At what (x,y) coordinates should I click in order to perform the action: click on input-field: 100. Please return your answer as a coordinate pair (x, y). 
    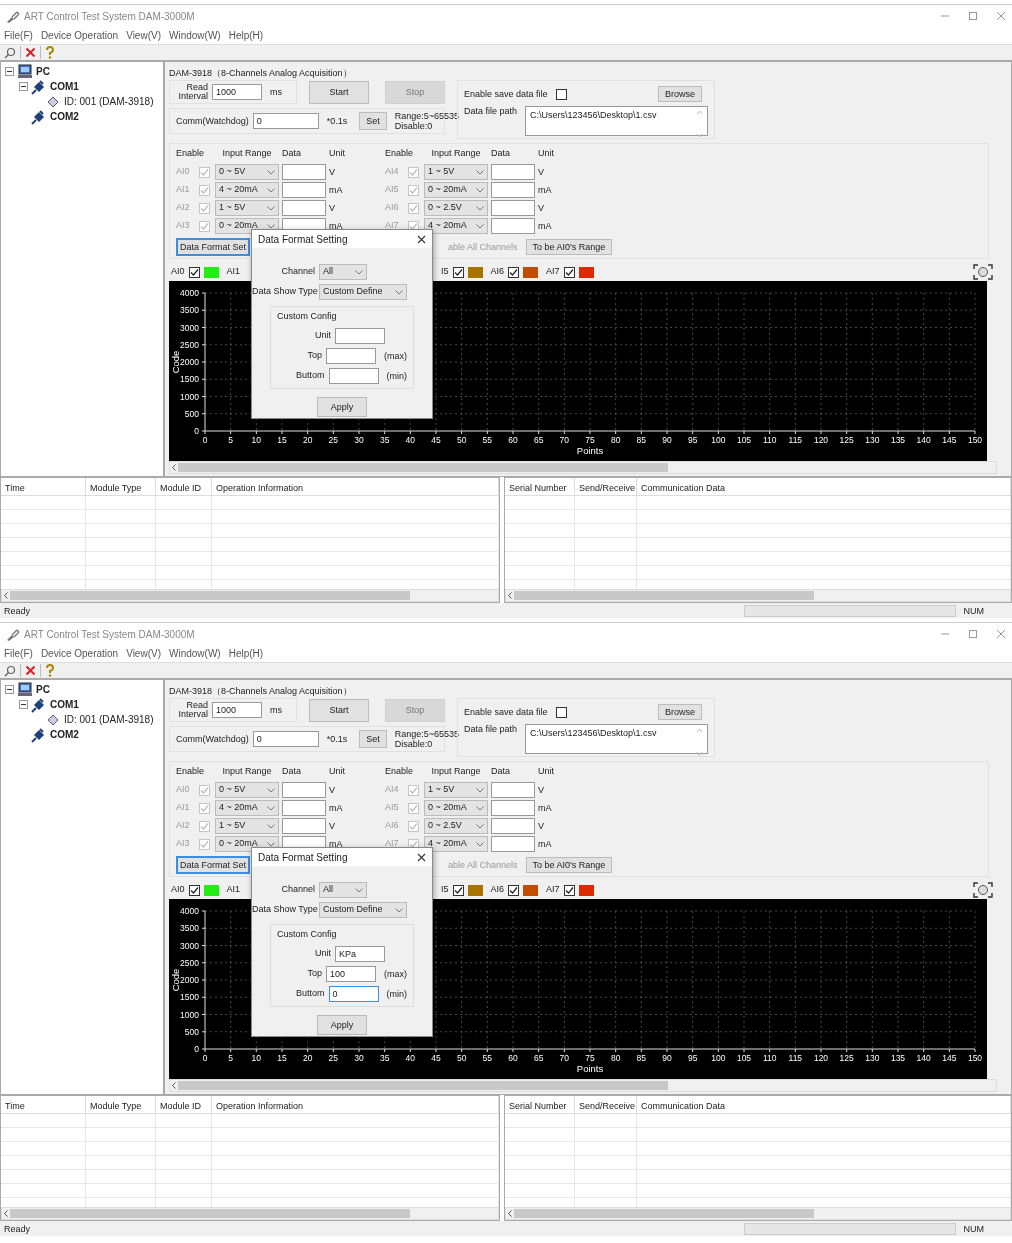
    Looking at the image, I should click on (351, 973).